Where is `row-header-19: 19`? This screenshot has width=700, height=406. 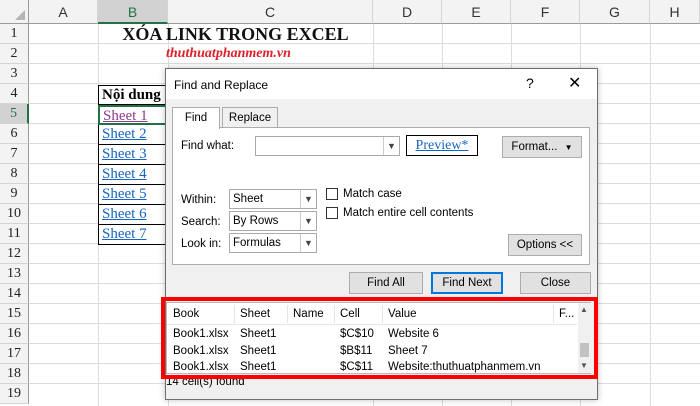 row-header-19: 19 is located at coordinates (14, 394).